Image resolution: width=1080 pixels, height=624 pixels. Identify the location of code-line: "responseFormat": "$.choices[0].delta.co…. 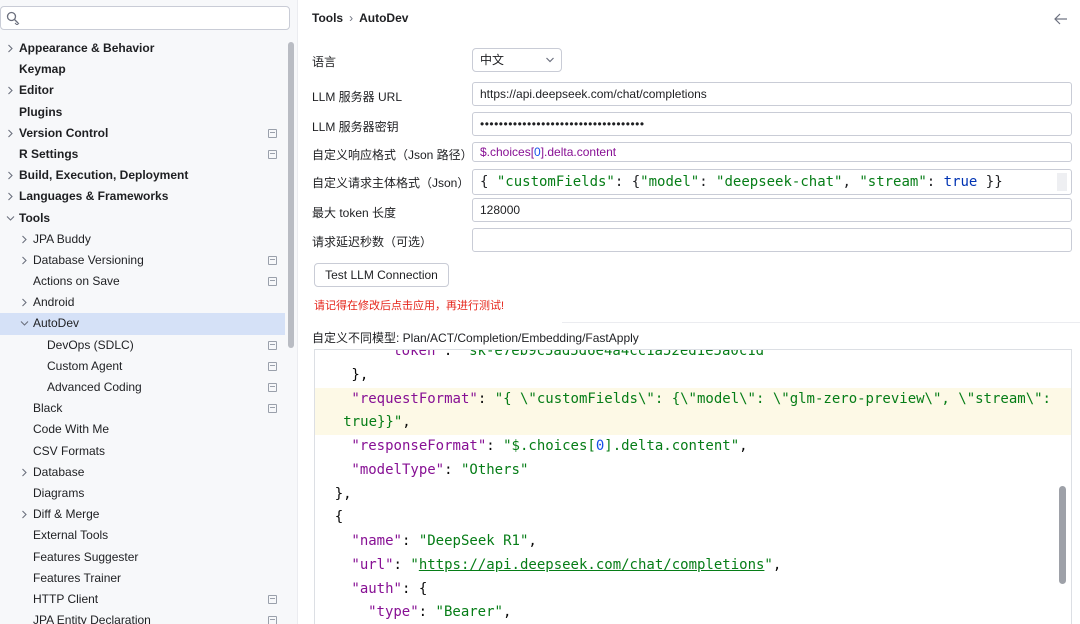
(693, 447).